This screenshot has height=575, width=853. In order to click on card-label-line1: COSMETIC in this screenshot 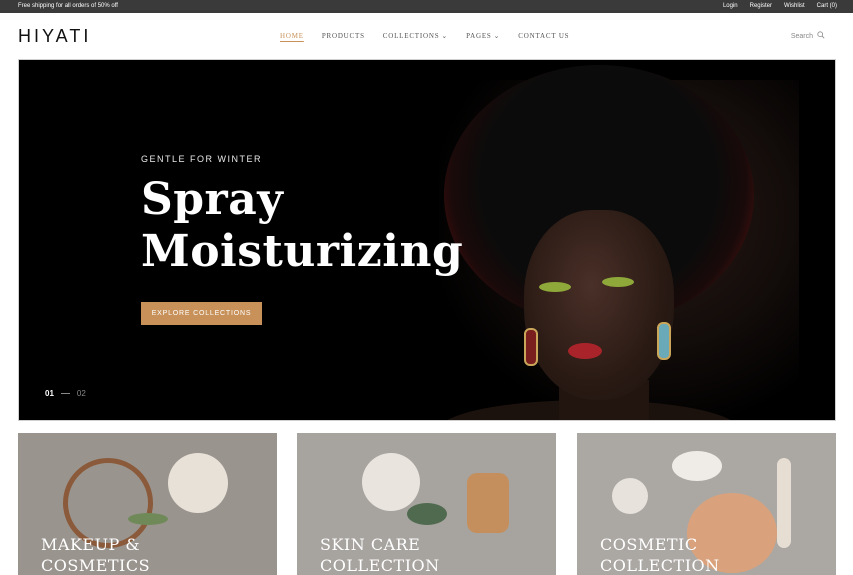, I will do `click(649, 544)`.